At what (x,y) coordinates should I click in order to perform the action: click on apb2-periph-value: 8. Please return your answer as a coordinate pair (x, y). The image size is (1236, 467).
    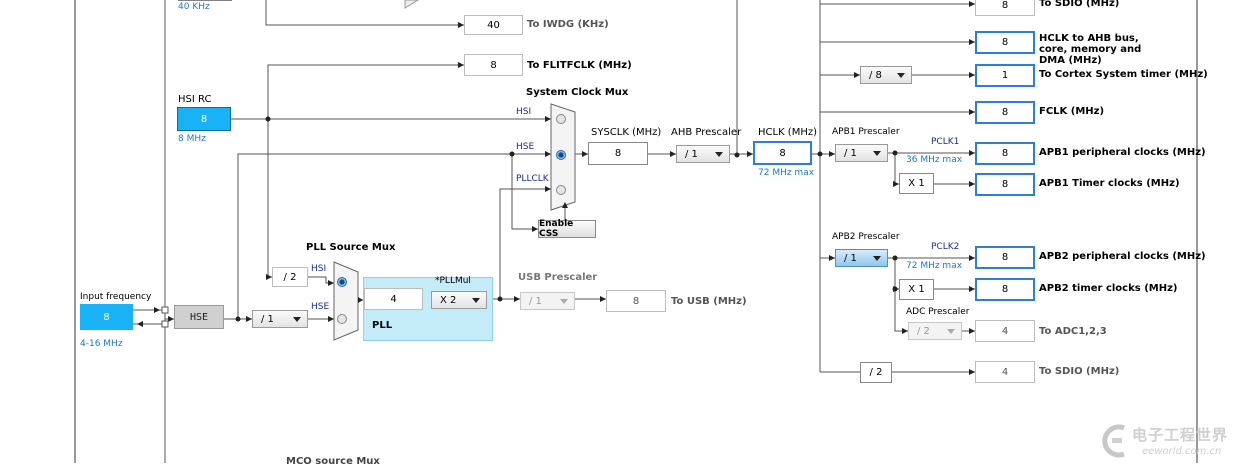
    Looking at the image, I should click on (1005, 257).